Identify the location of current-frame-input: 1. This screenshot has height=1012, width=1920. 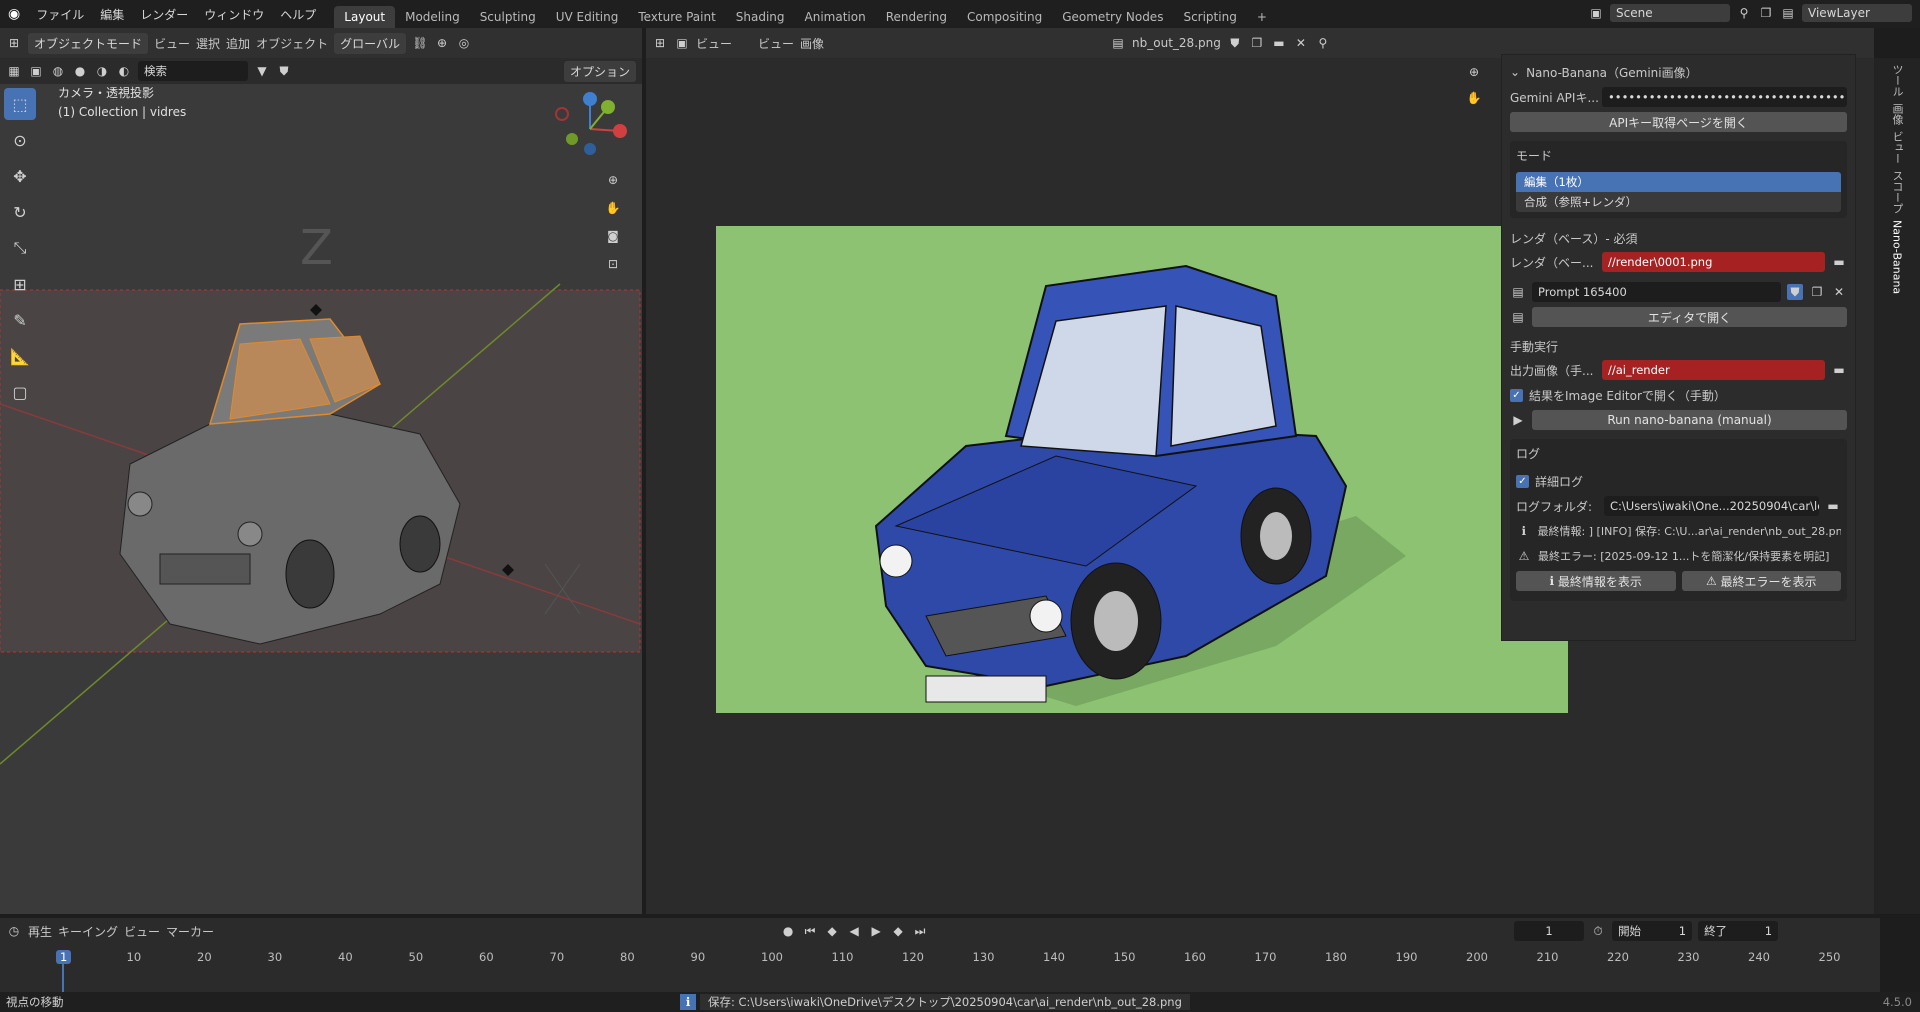
(1549, 931).